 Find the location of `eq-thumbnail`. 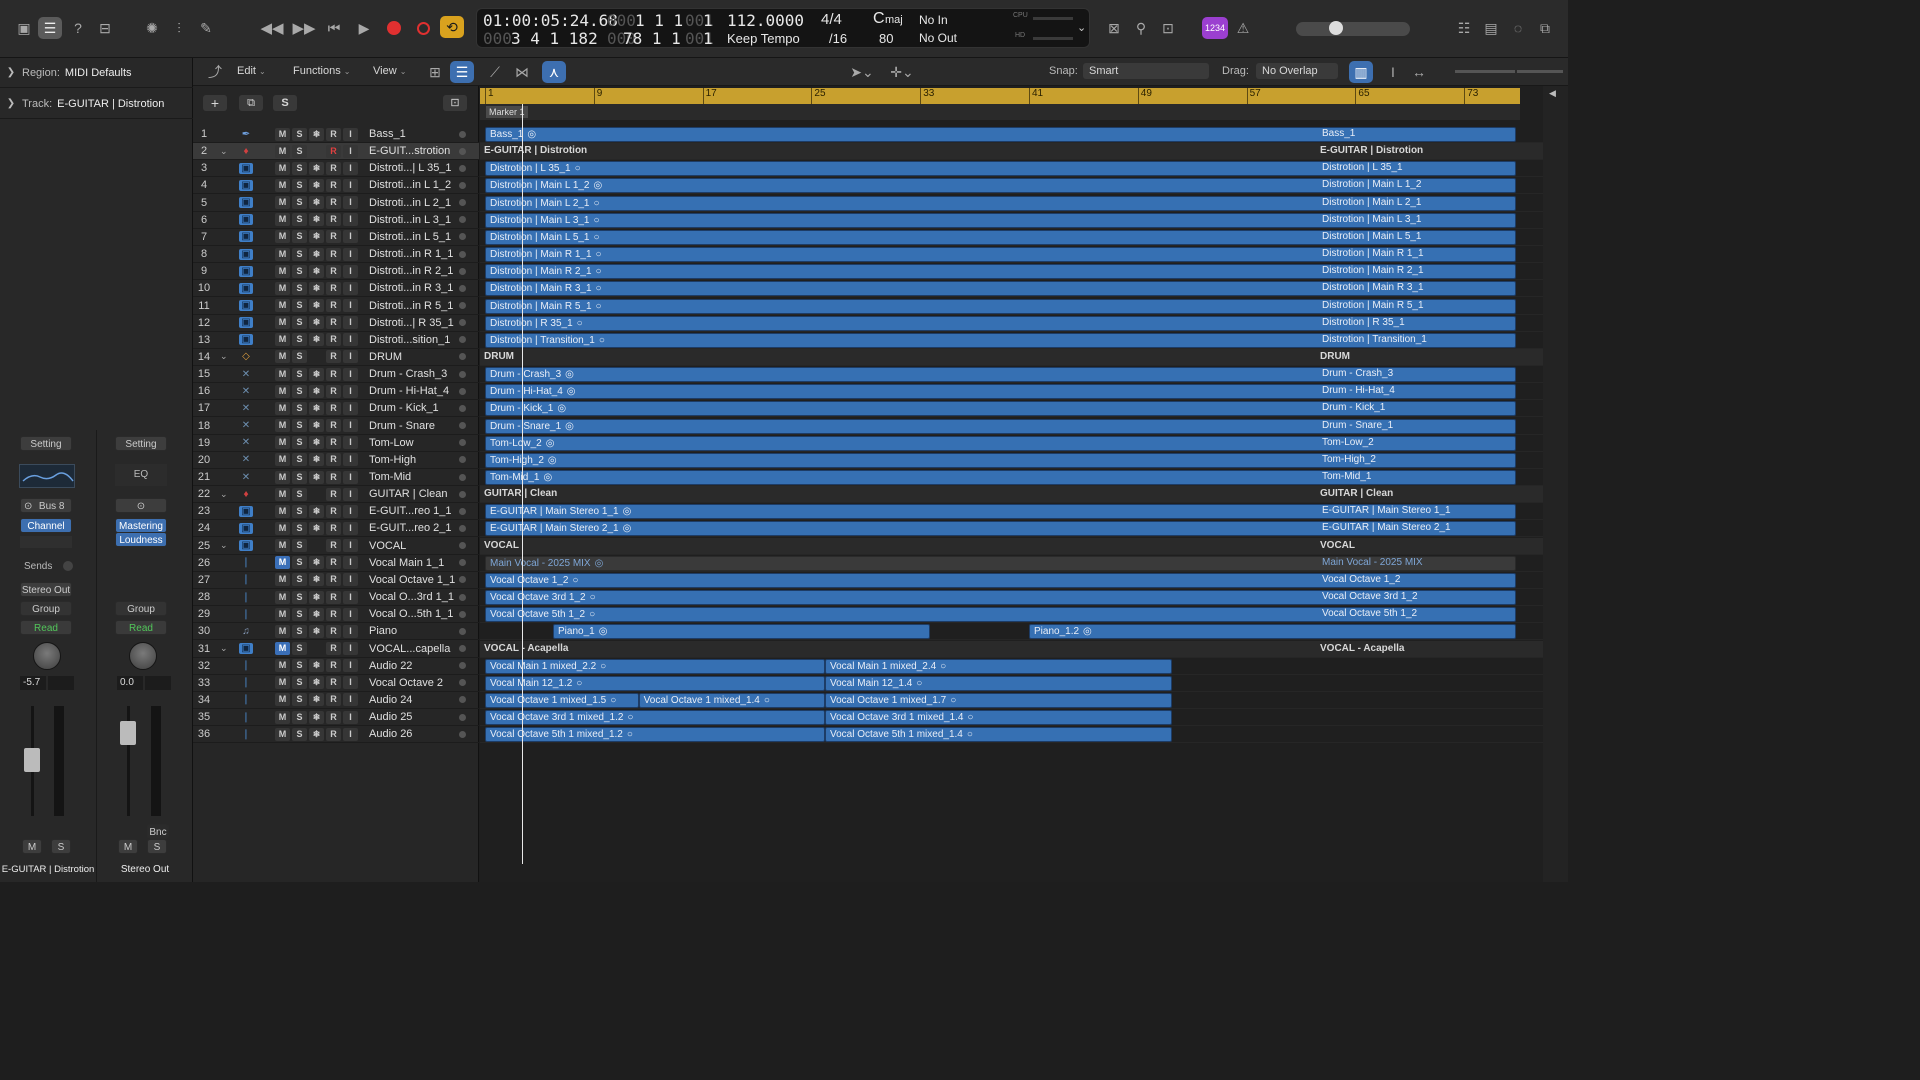

eq-thumbnail is located at coordinates (47, 476).